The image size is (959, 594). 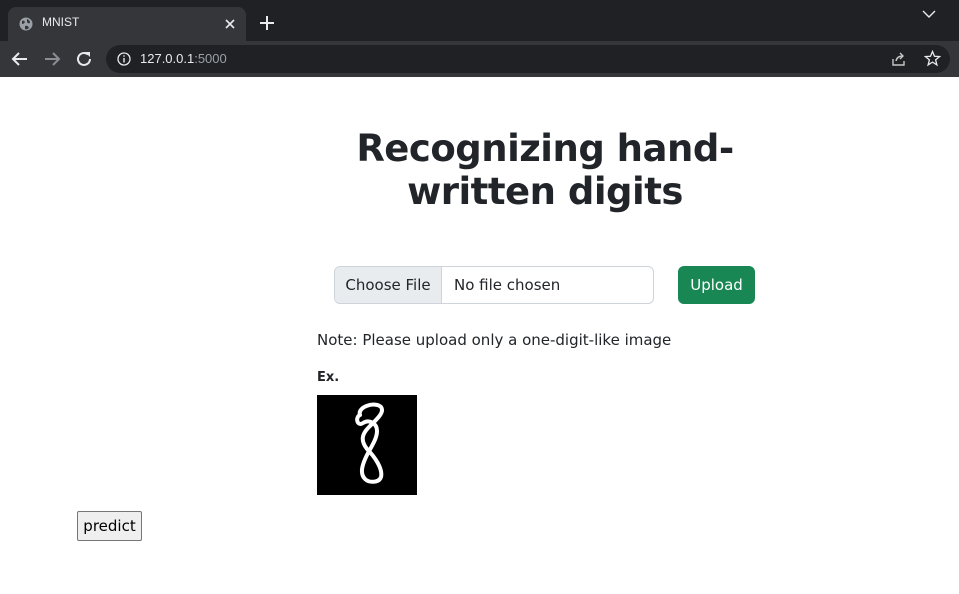 I want to click on back-arrow-icon, so click(x=20, y=59).